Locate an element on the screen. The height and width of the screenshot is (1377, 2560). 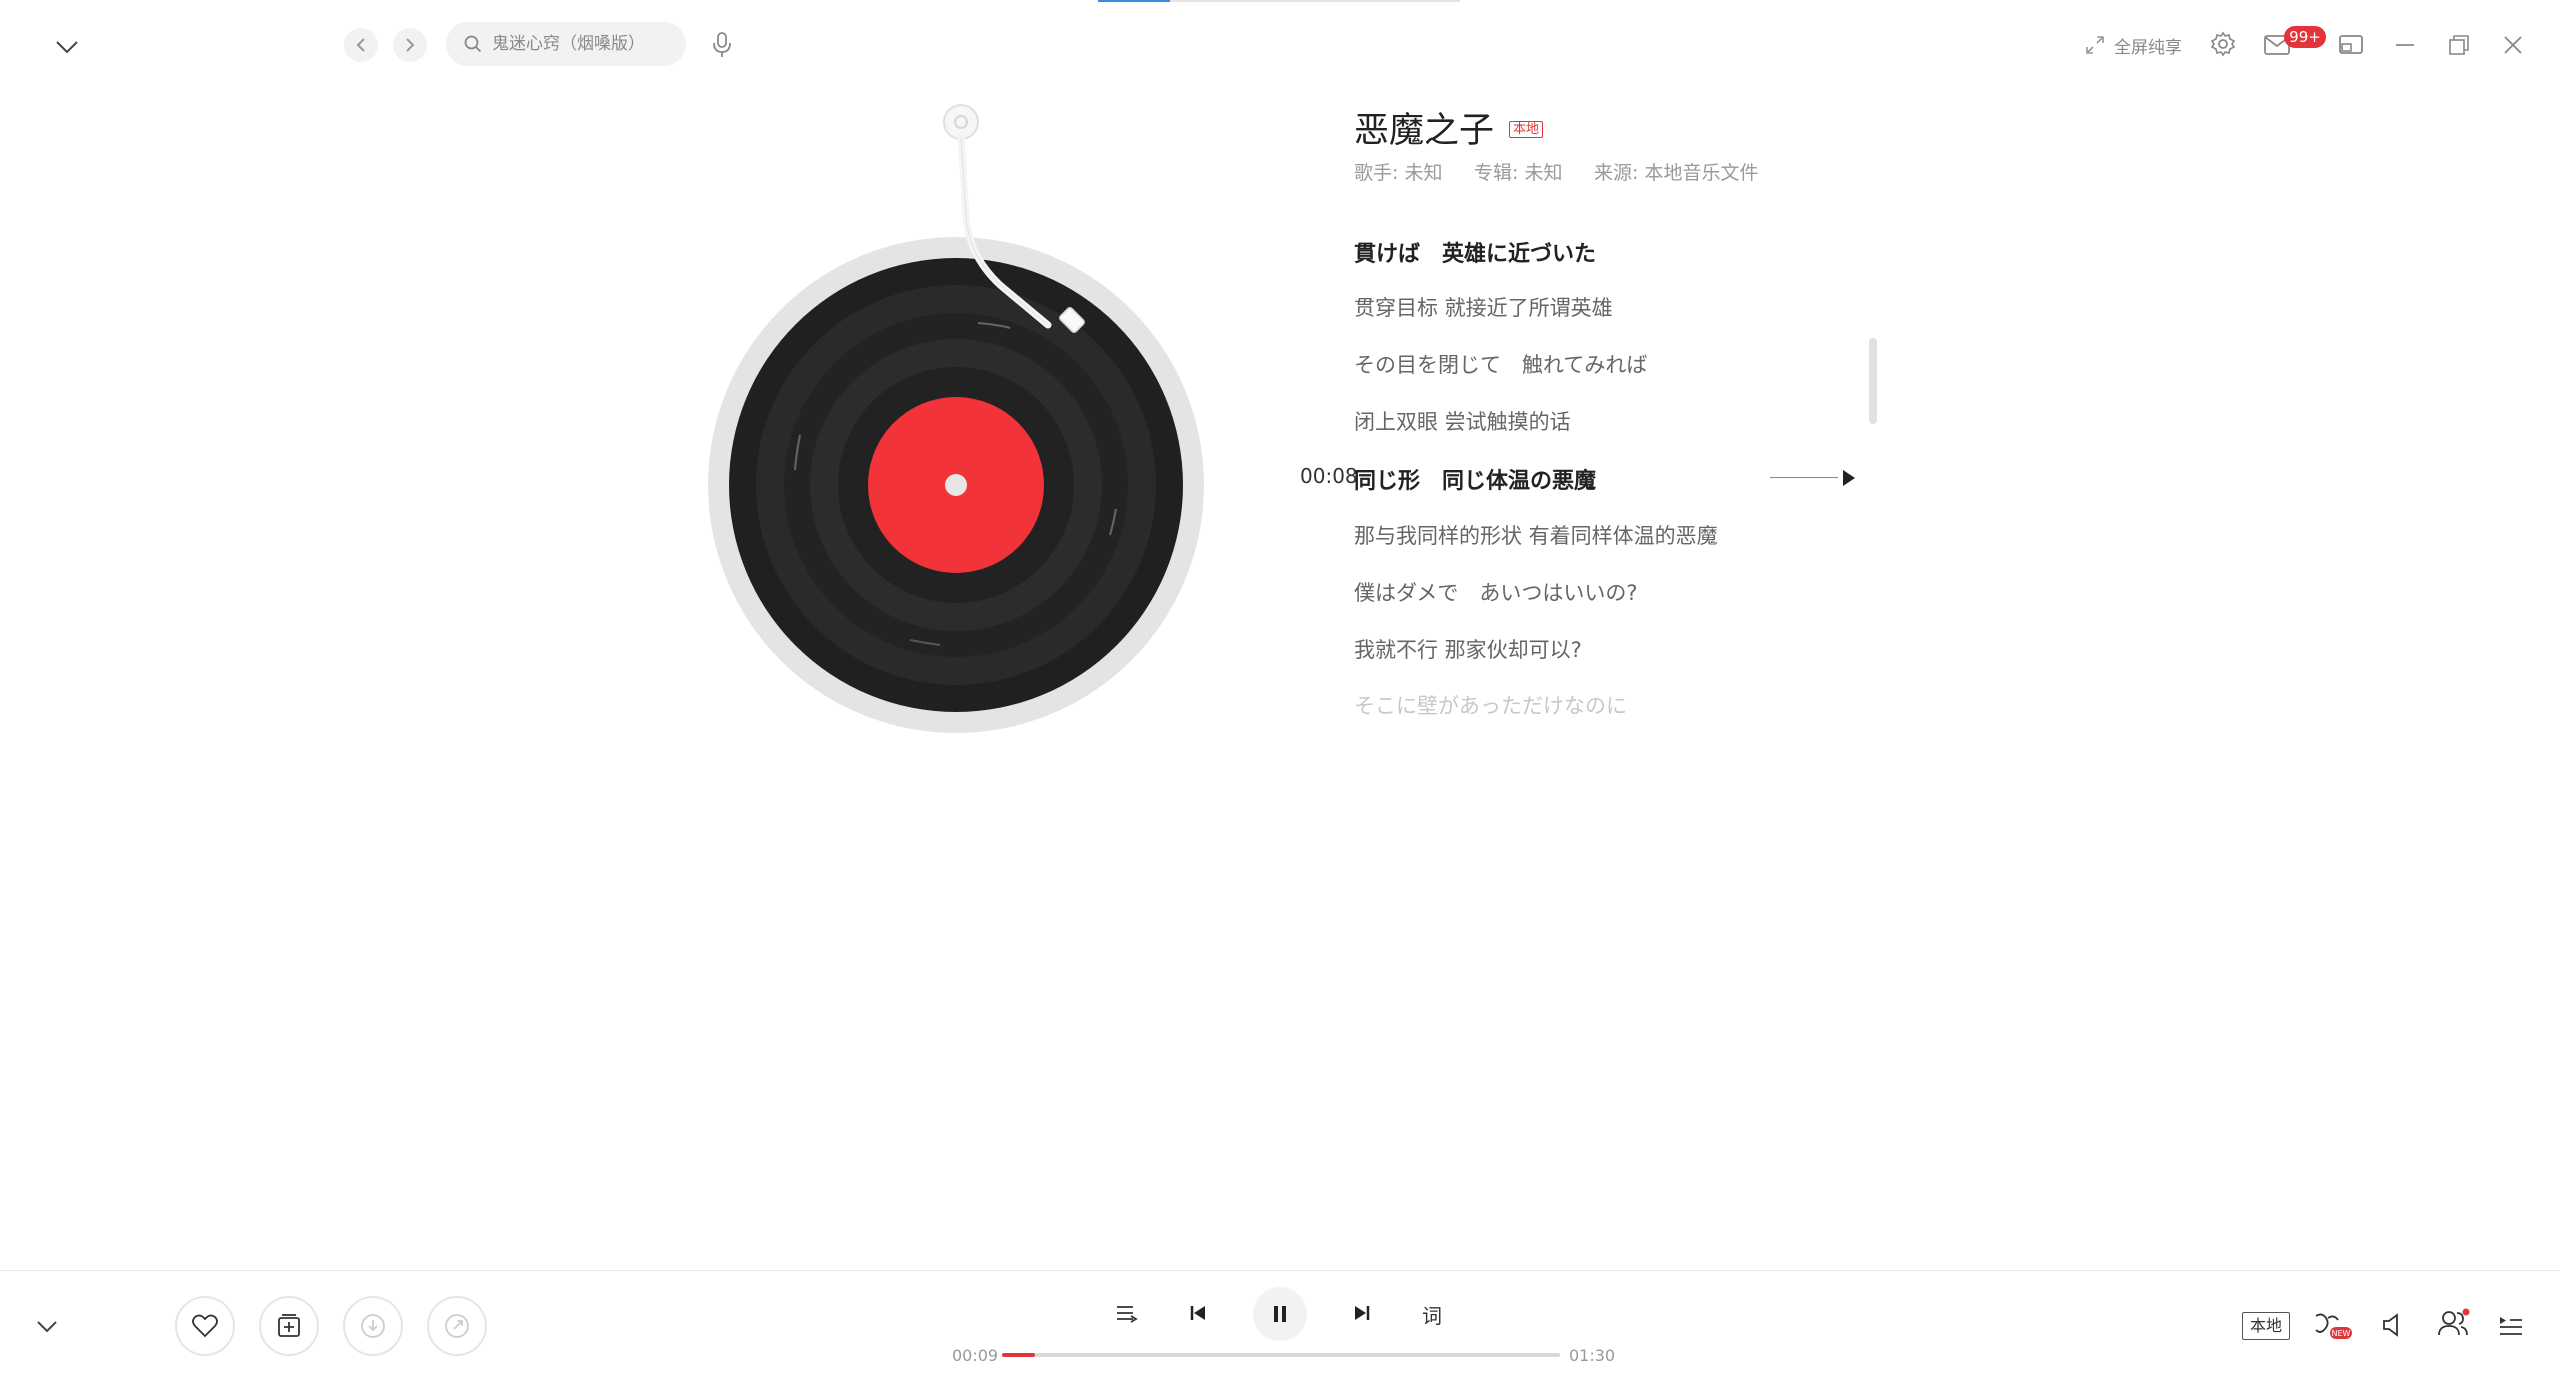
lyric-line-current: 同じ形 同じ体温の悪魔 is located at coordinates (1475, 479).